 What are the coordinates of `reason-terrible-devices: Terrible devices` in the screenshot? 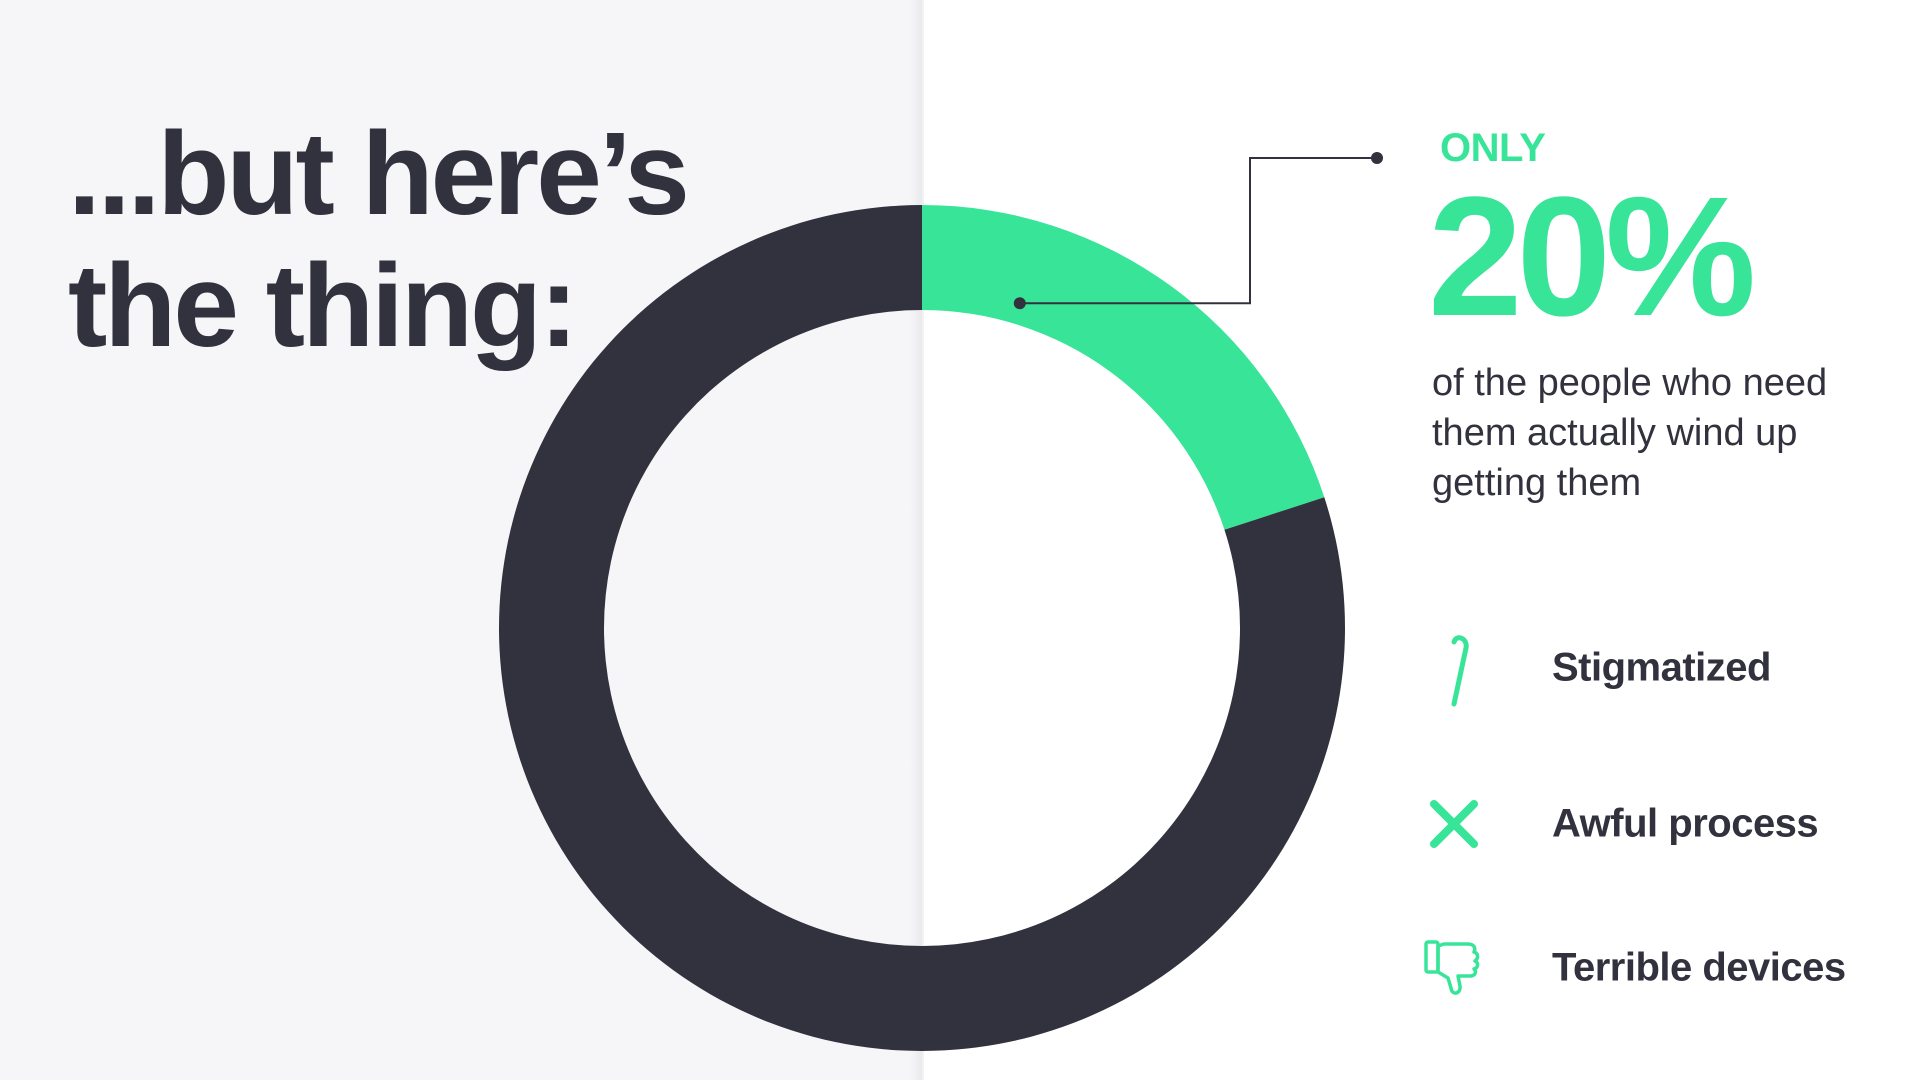 It's located at (1660, 968).